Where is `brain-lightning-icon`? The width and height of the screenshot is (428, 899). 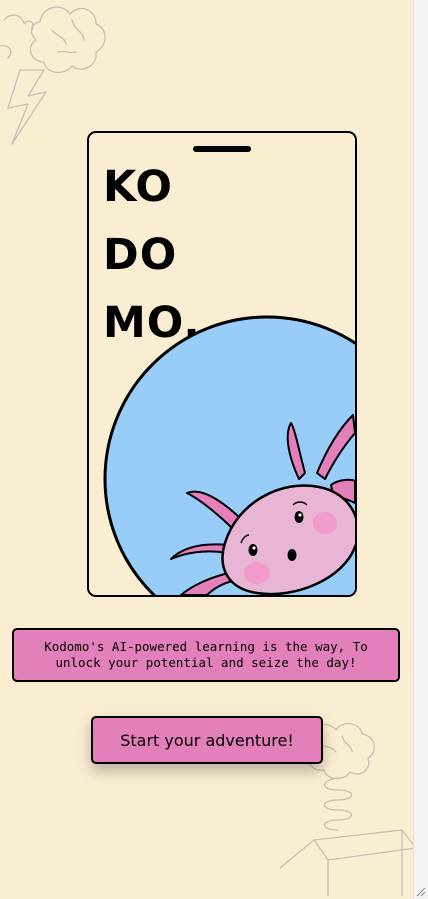
brain-lightning-icon is located at coordinates (53, 75).